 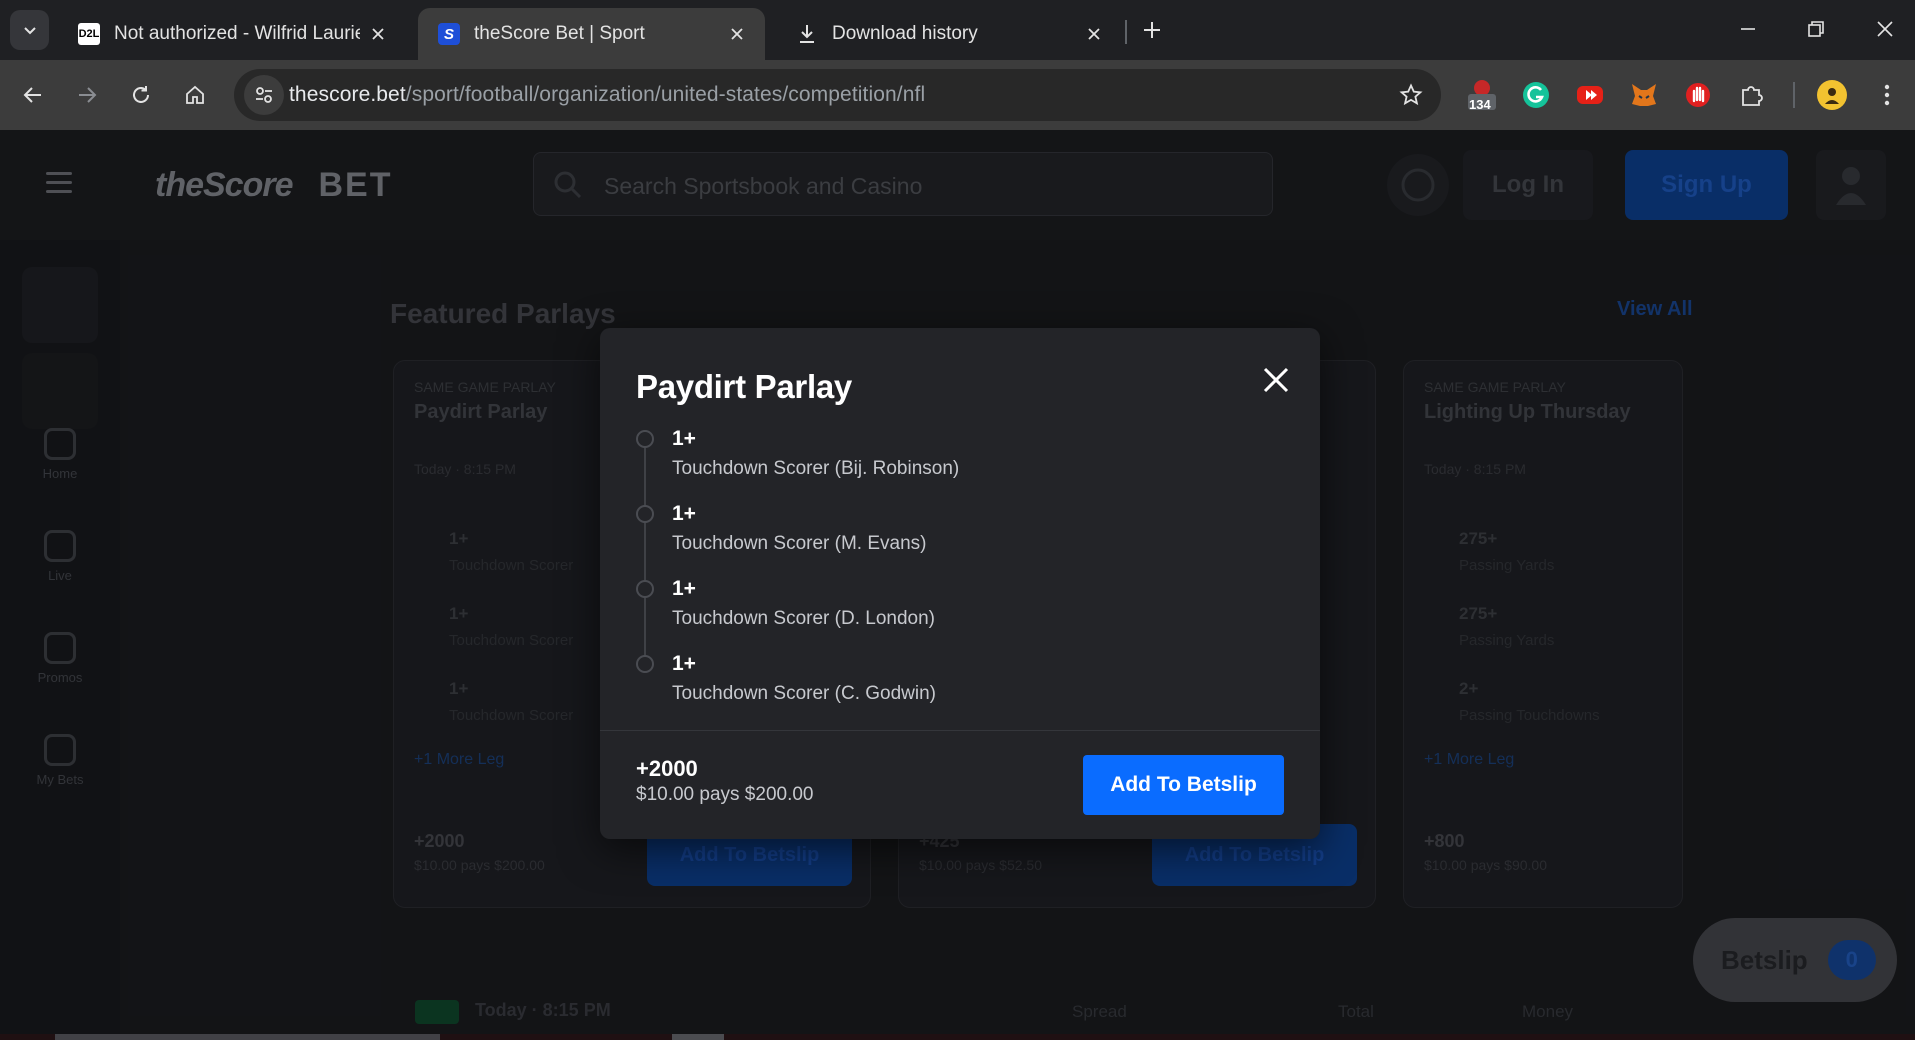 What do you see at coordinates (237, 33) in the screenshot?
I see `tab-title: Not authorized - Wilfrid Laurier` at bounding box center [237, 33].